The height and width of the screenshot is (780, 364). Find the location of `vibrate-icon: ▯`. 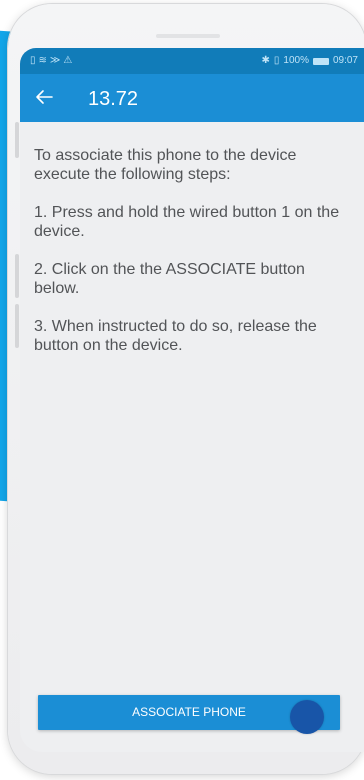

vibrate-icon: ▯ is located at coordinates (276, 60).